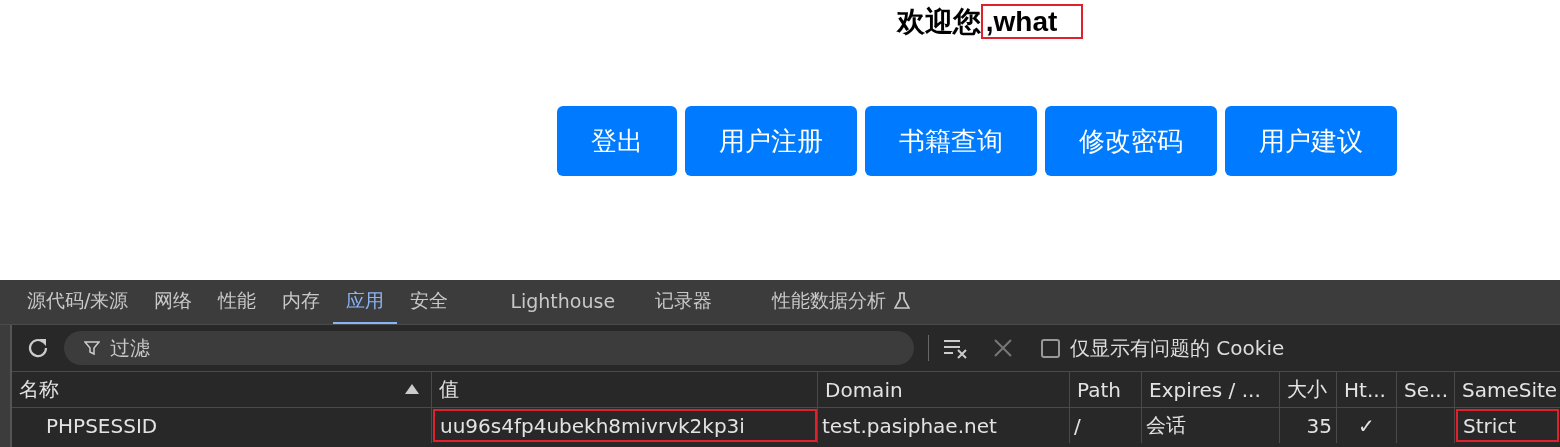 This screenshot has height=447, width=1560. What do you see at coordinates (222, 425) in the screenshot?
I see `table-cell: PHPSESSID` at bounding box center [222, 425].